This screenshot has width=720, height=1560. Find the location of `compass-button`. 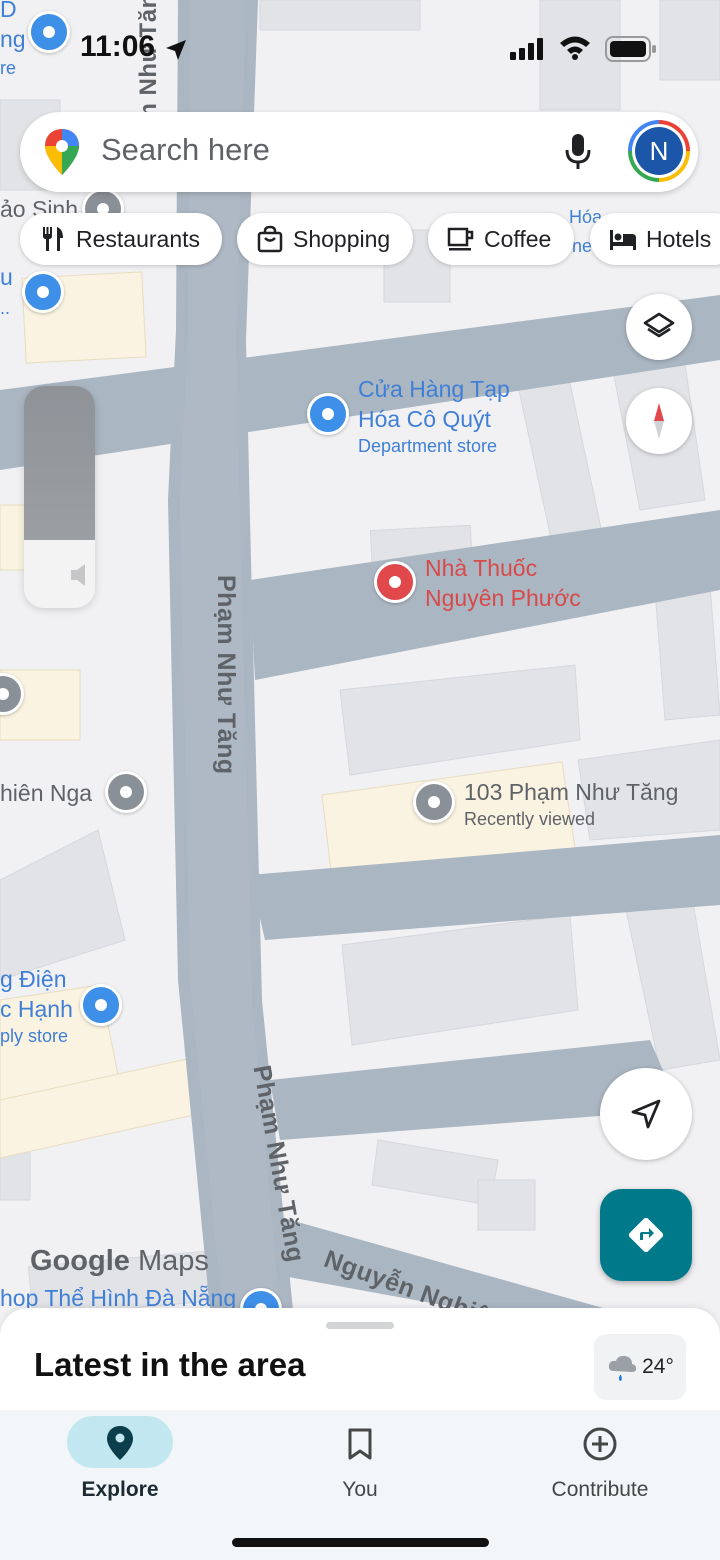

compass-button is located at coordinates (659, 421).